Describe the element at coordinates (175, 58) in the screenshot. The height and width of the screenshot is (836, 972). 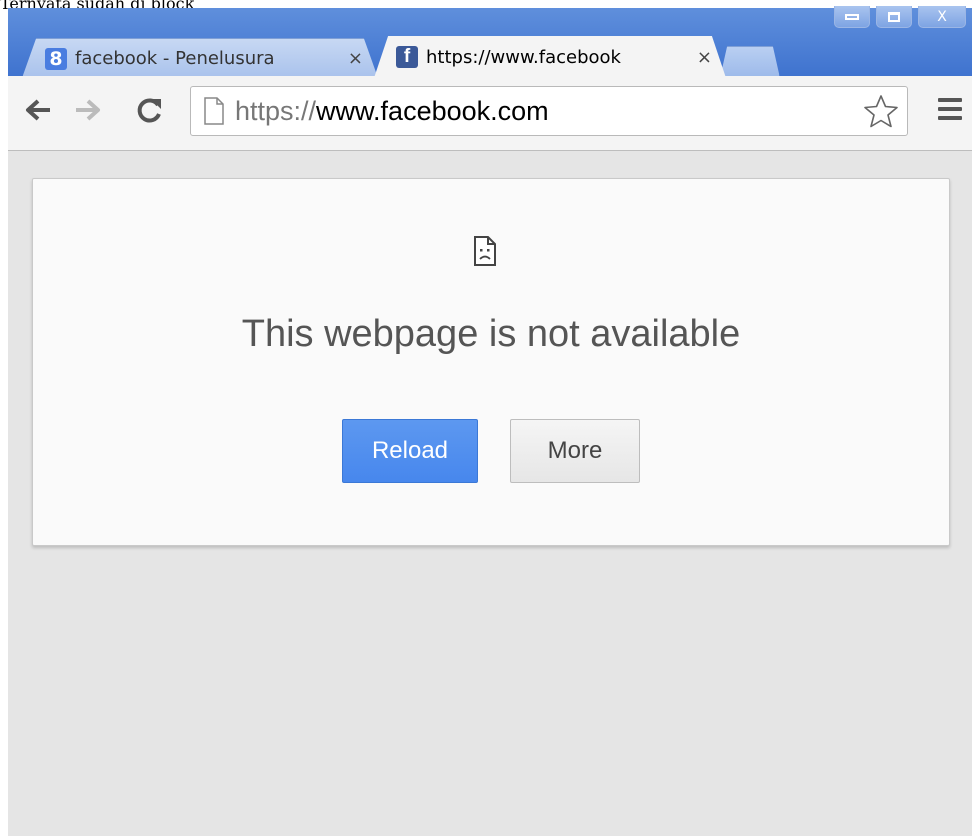
I see `tab-title: facebook - Penelusura` at that location.